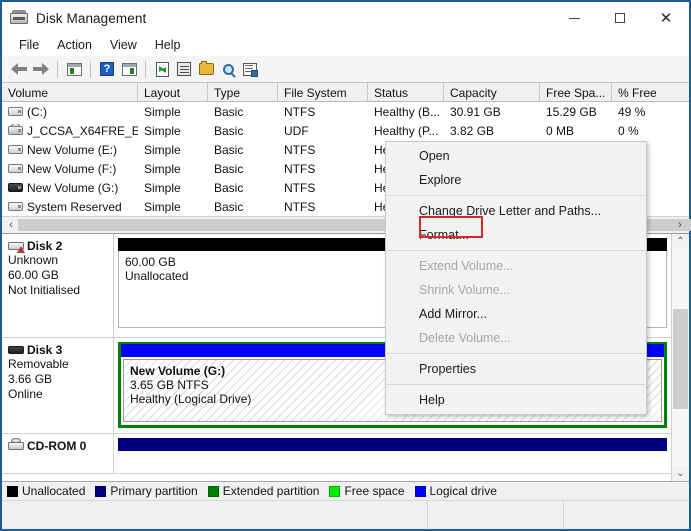  Describe the element at coordinates (632, 111) in the screenshot. I see `cell-percent-free: 49 %` at that location.